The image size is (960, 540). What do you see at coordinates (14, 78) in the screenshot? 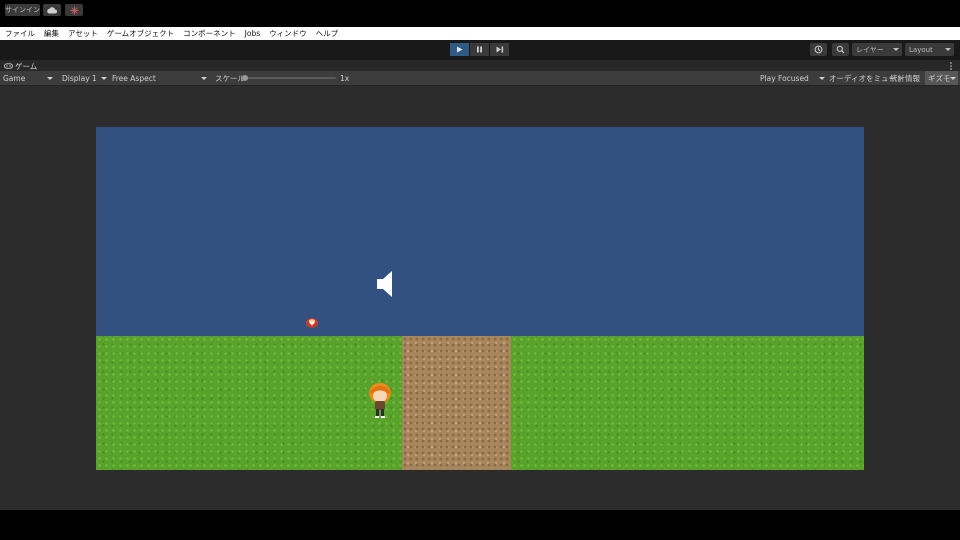
I see `game-mode-label: Game` at bounding box center [14, 78].